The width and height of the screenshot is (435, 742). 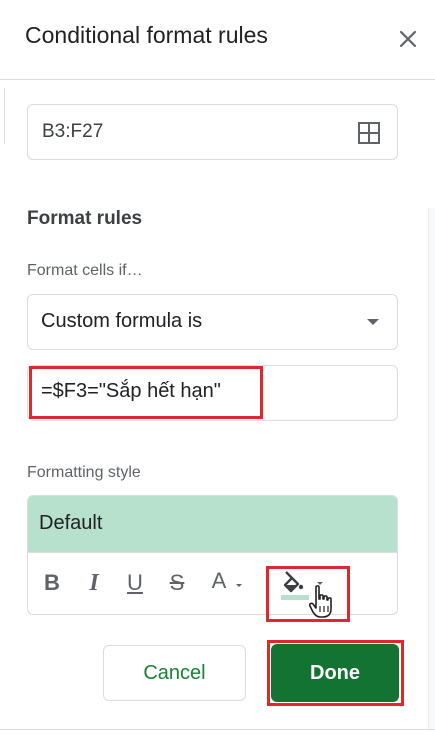 I want to click on italic-button: I, so click(x=94, y=583).